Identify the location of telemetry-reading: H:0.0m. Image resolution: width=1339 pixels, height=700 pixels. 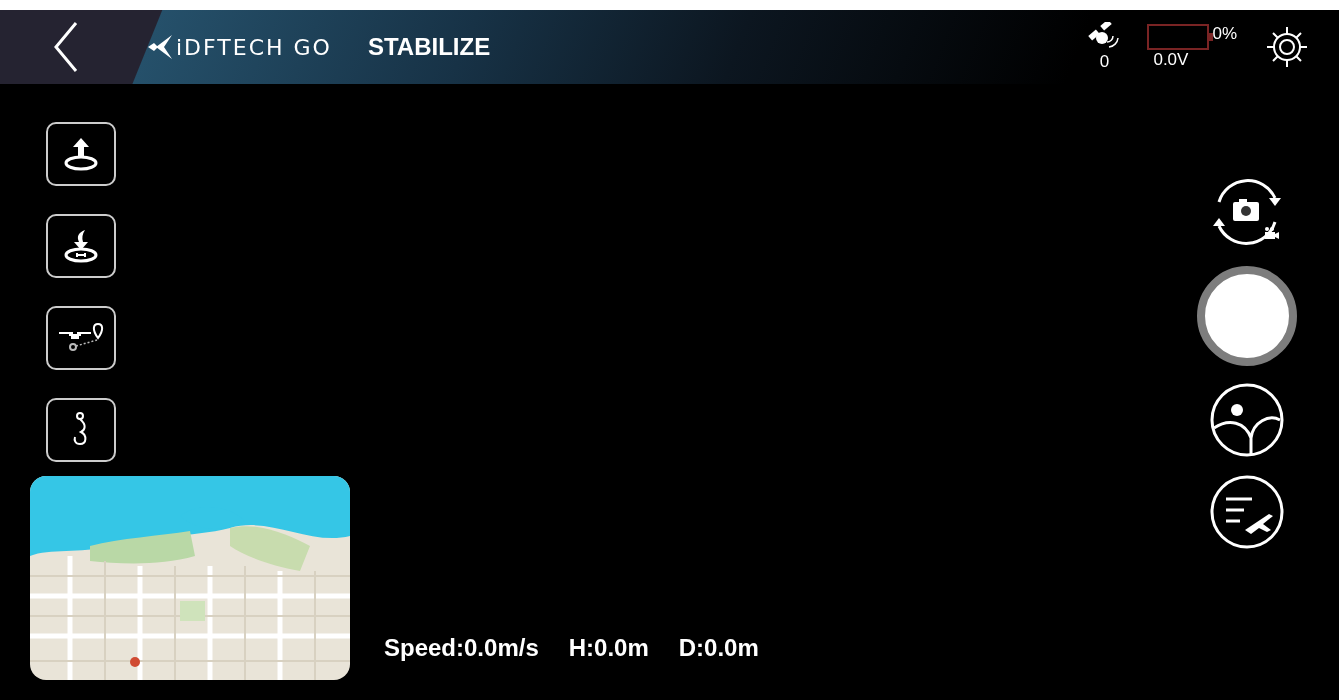
(608, 648).